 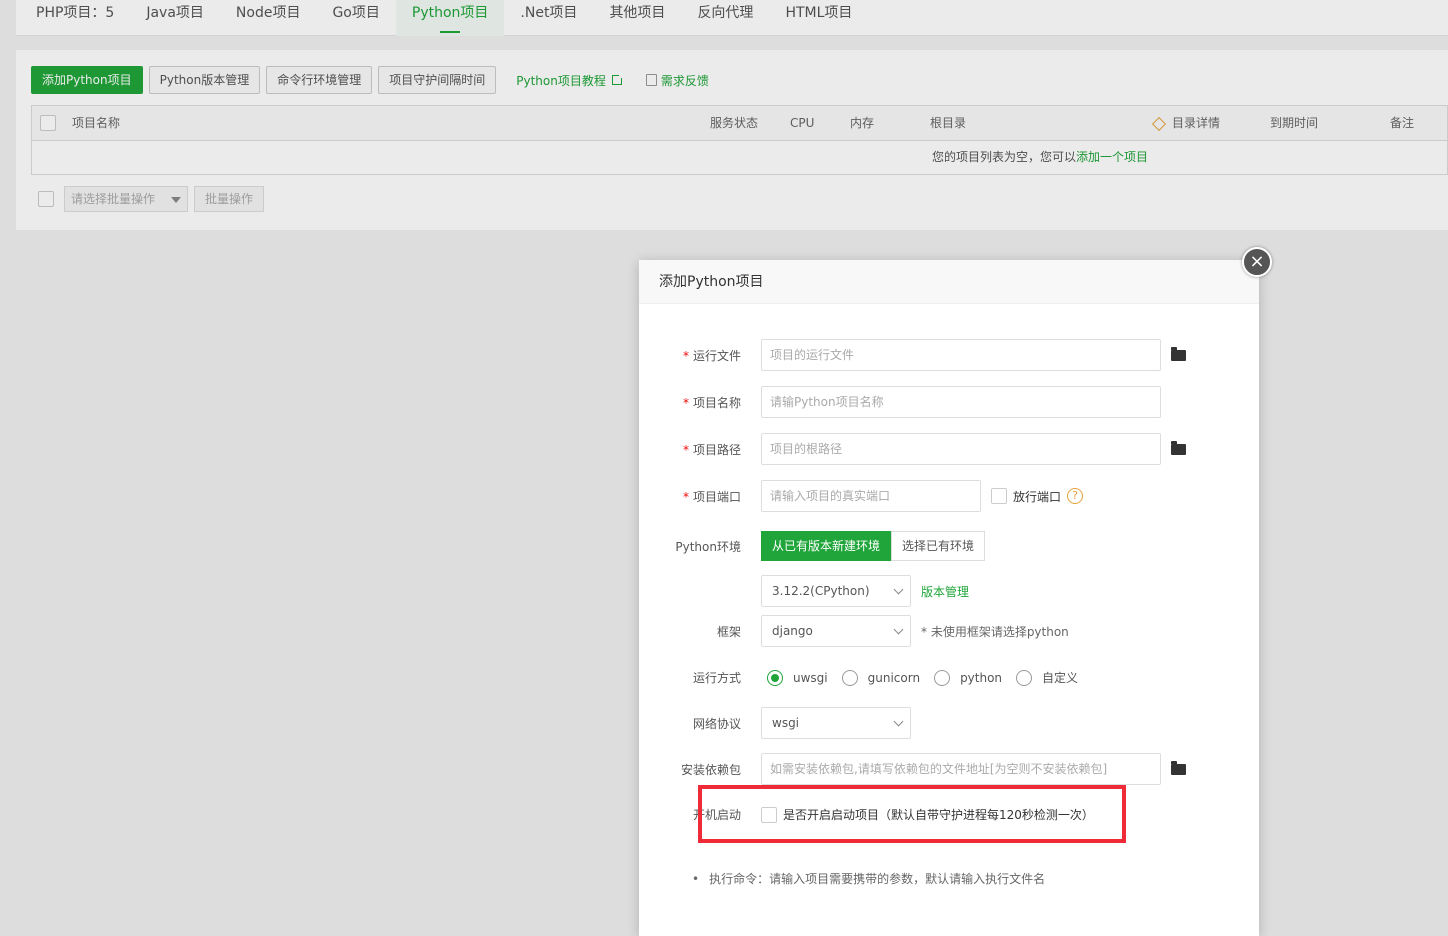 I want to click on python-version-select: 3.12.2(CPython), so click(x=836, y=591).